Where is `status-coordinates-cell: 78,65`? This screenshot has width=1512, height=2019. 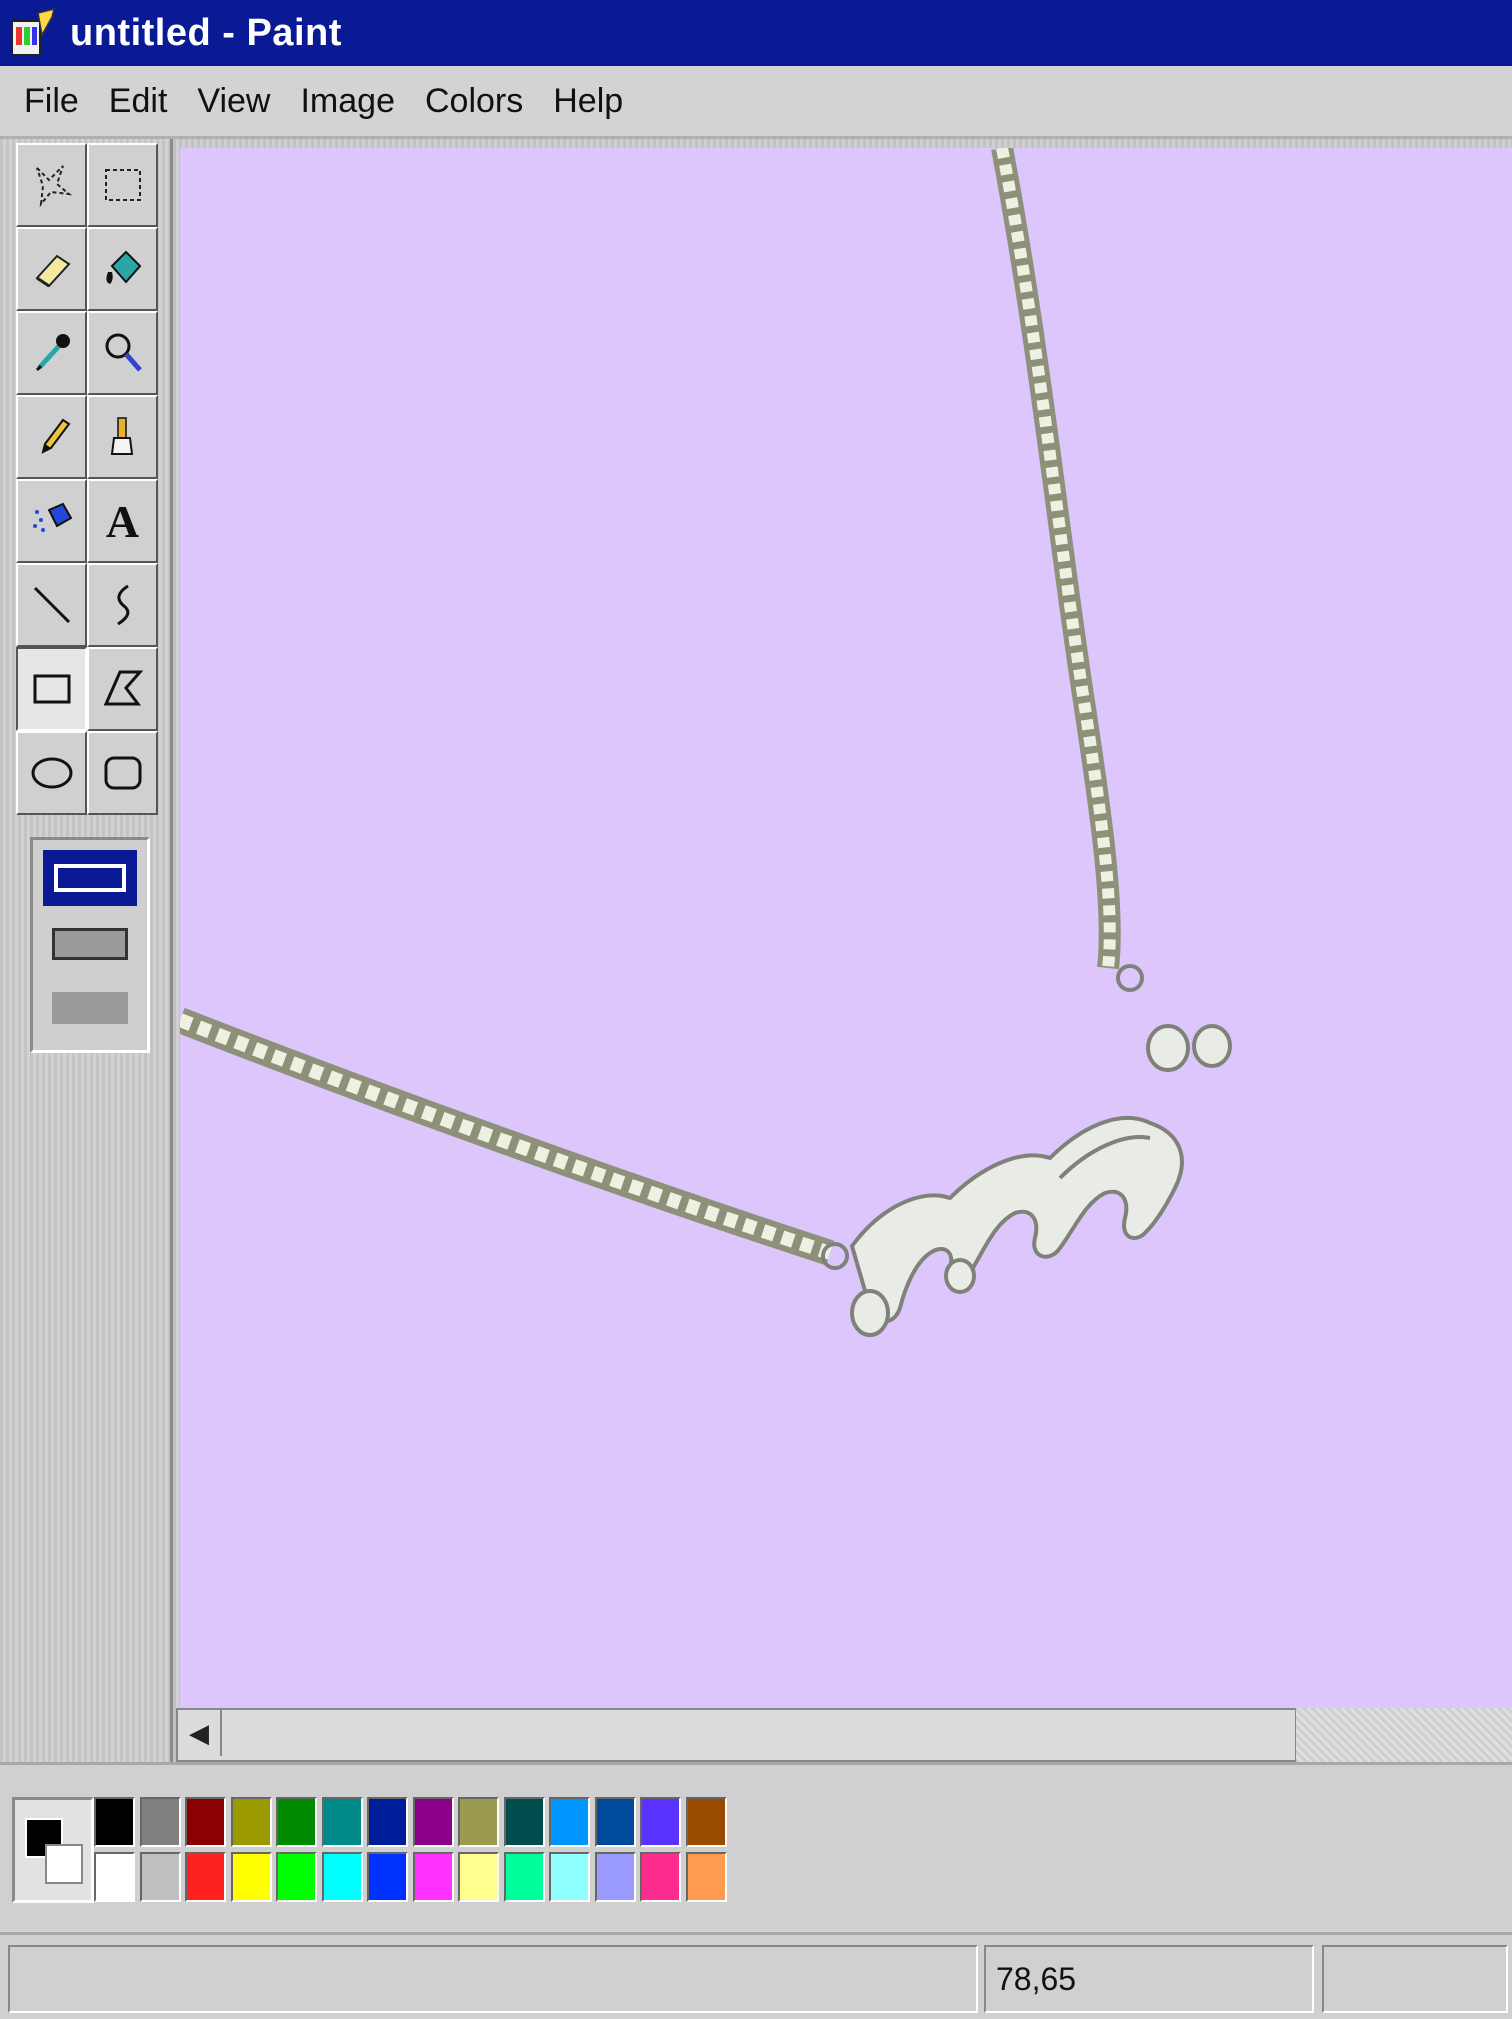
status-coordinates-cell: 78,65 is located at coordinates (1149, 1979).